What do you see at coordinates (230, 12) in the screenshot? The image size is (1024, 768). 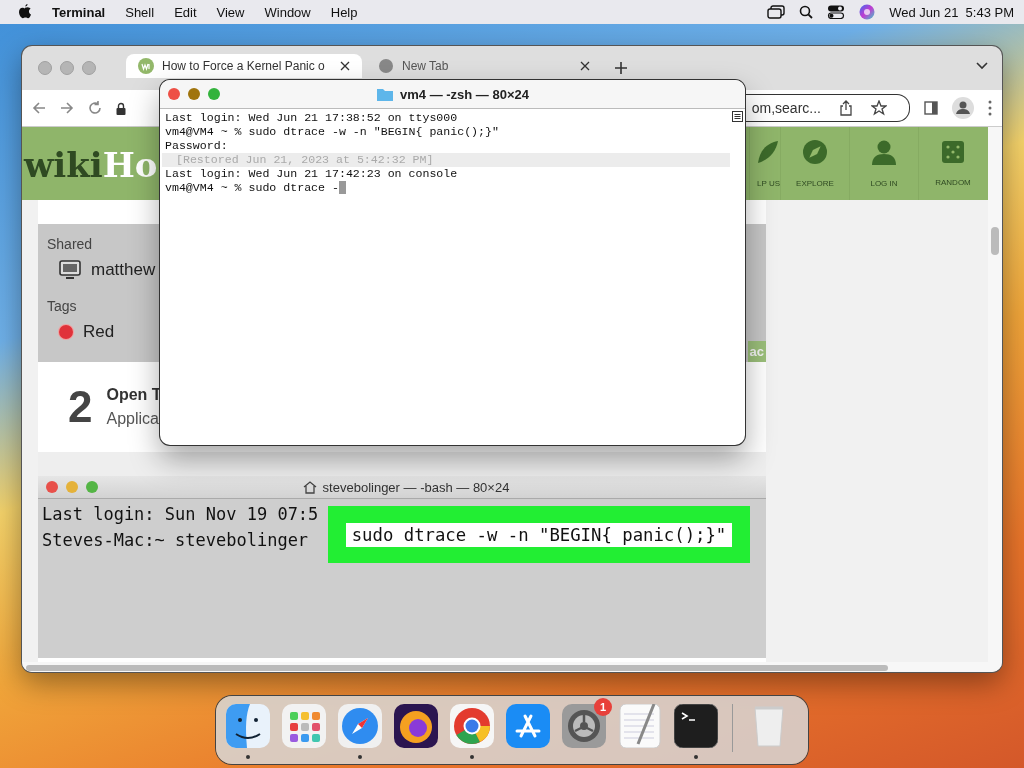 I see `menu-item: View` at bounding box center [230, 12].